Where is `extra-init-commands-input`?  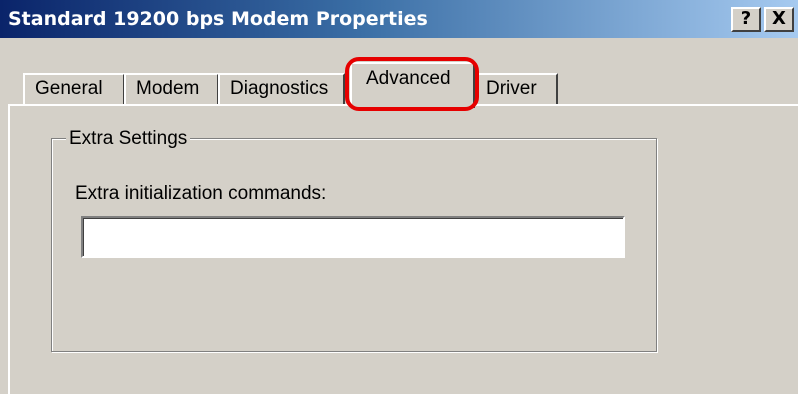
extra-init-commands-input is located at coordinates (353, 237).